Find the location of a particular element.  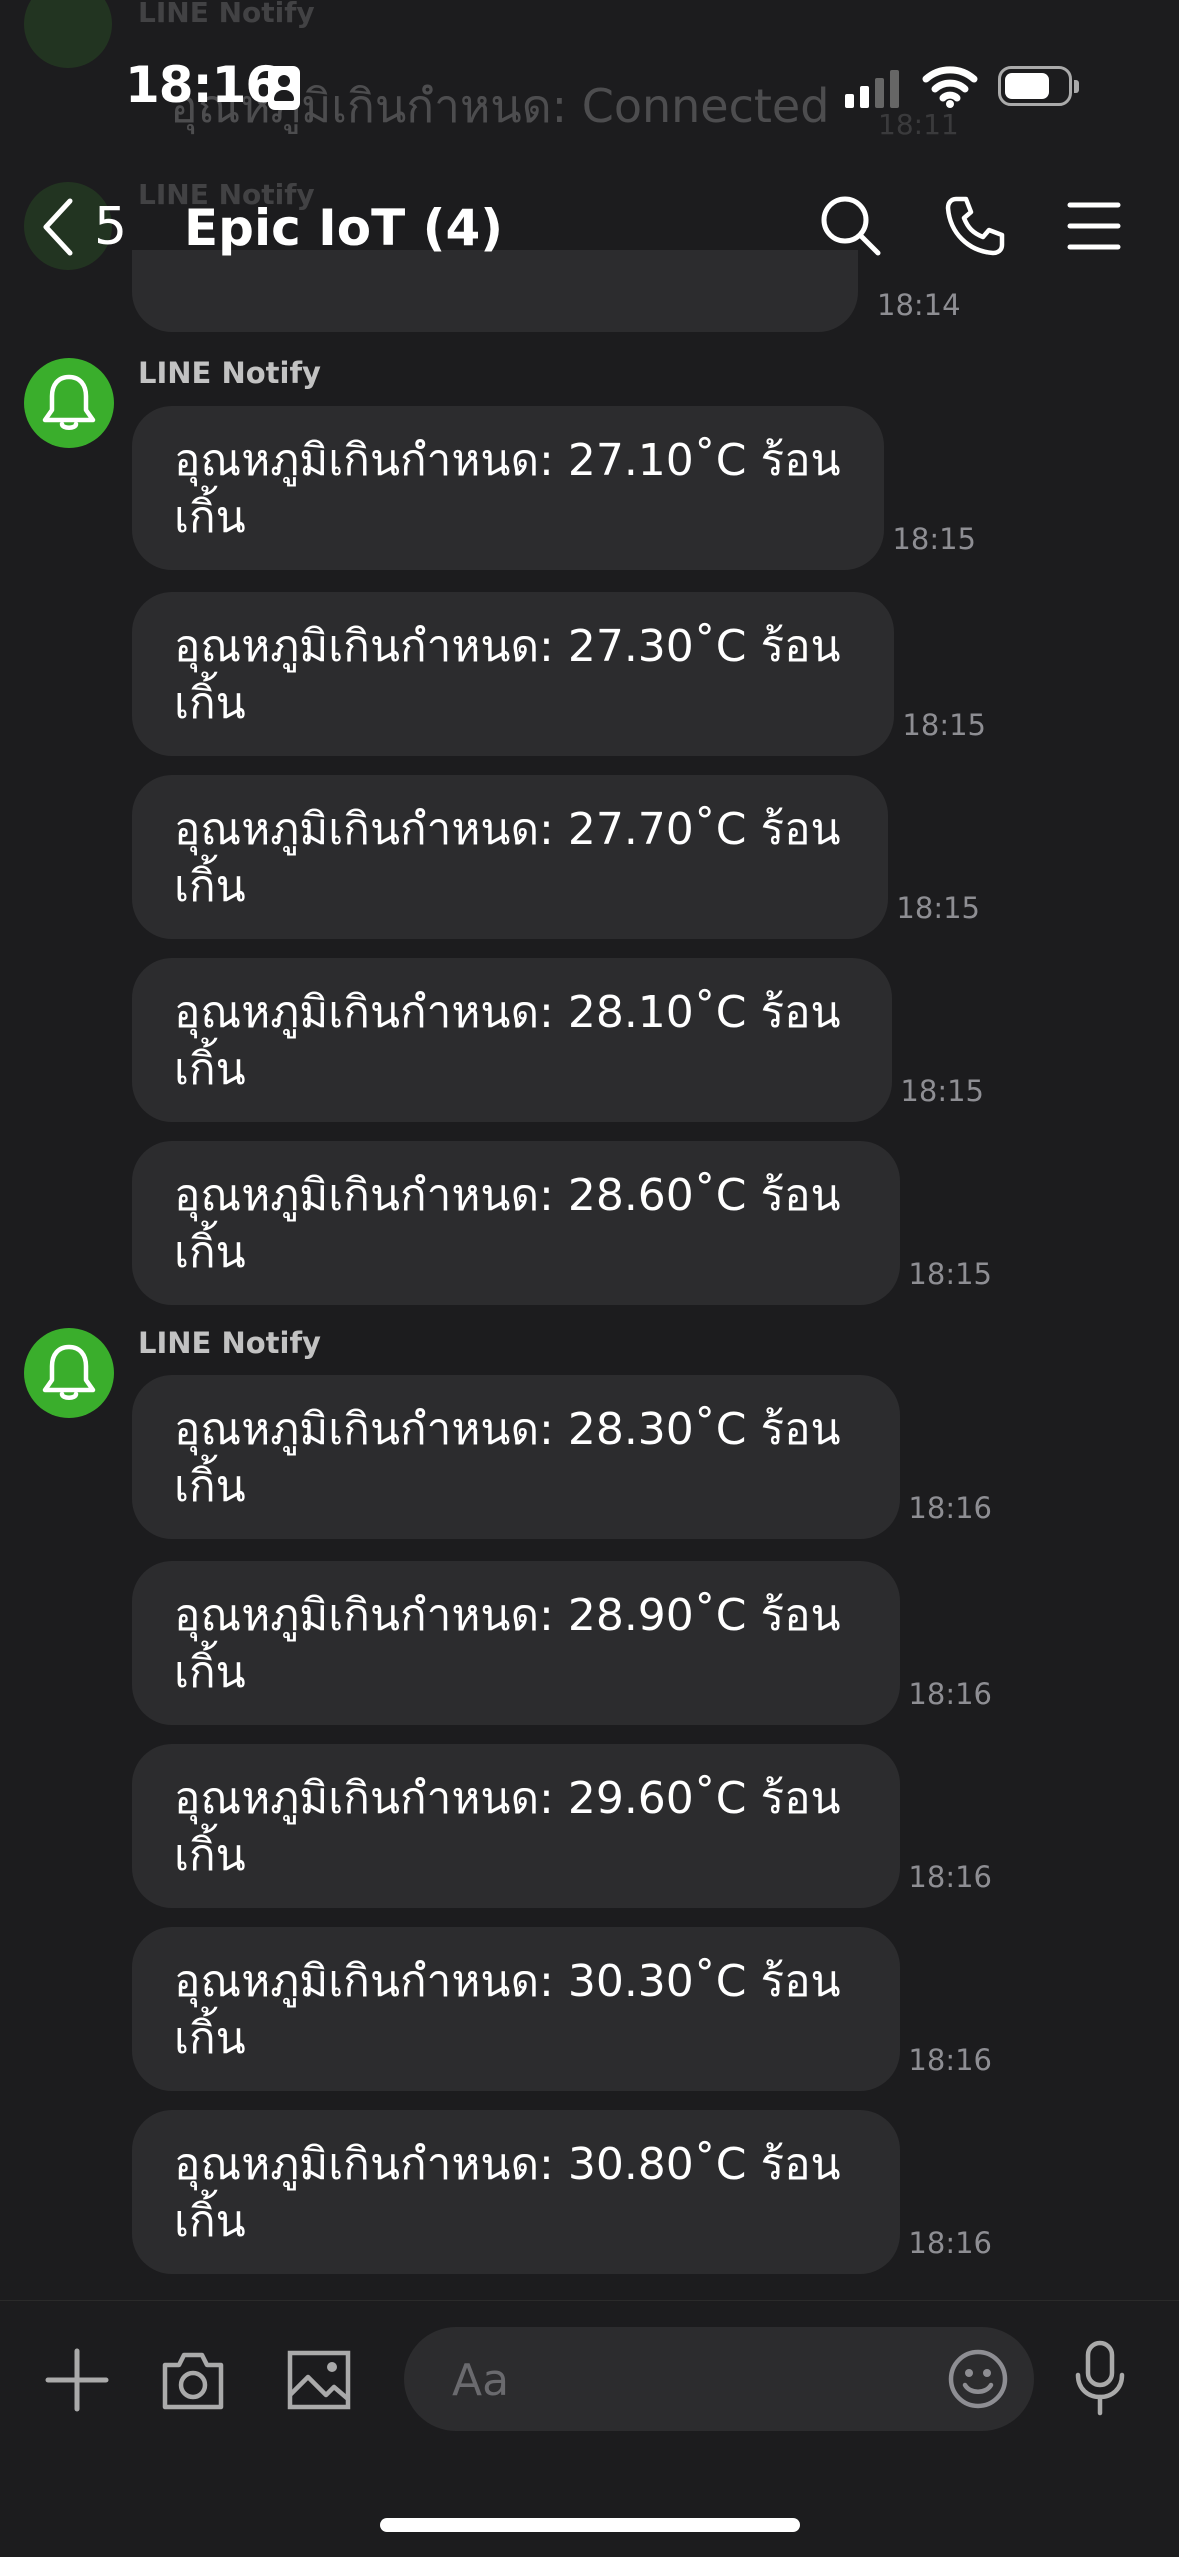

message-text: อุณหภูมิเกินกำหนด: 27.10˚C ร้อนเกิ้น is located at coordinates (507, 489).